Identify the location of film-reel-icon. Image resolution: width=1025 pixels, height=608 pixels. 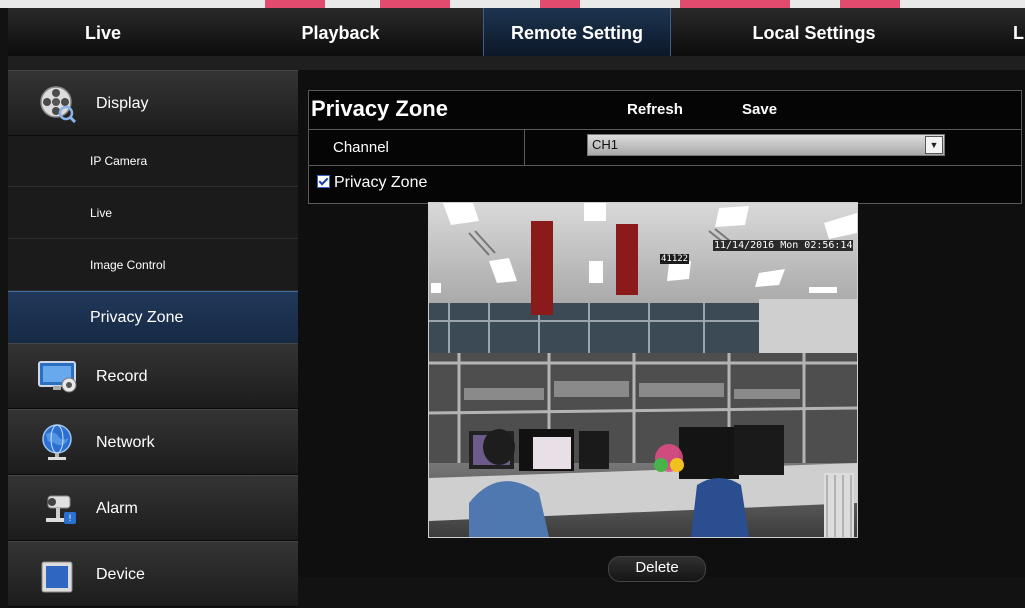
(58, 104).